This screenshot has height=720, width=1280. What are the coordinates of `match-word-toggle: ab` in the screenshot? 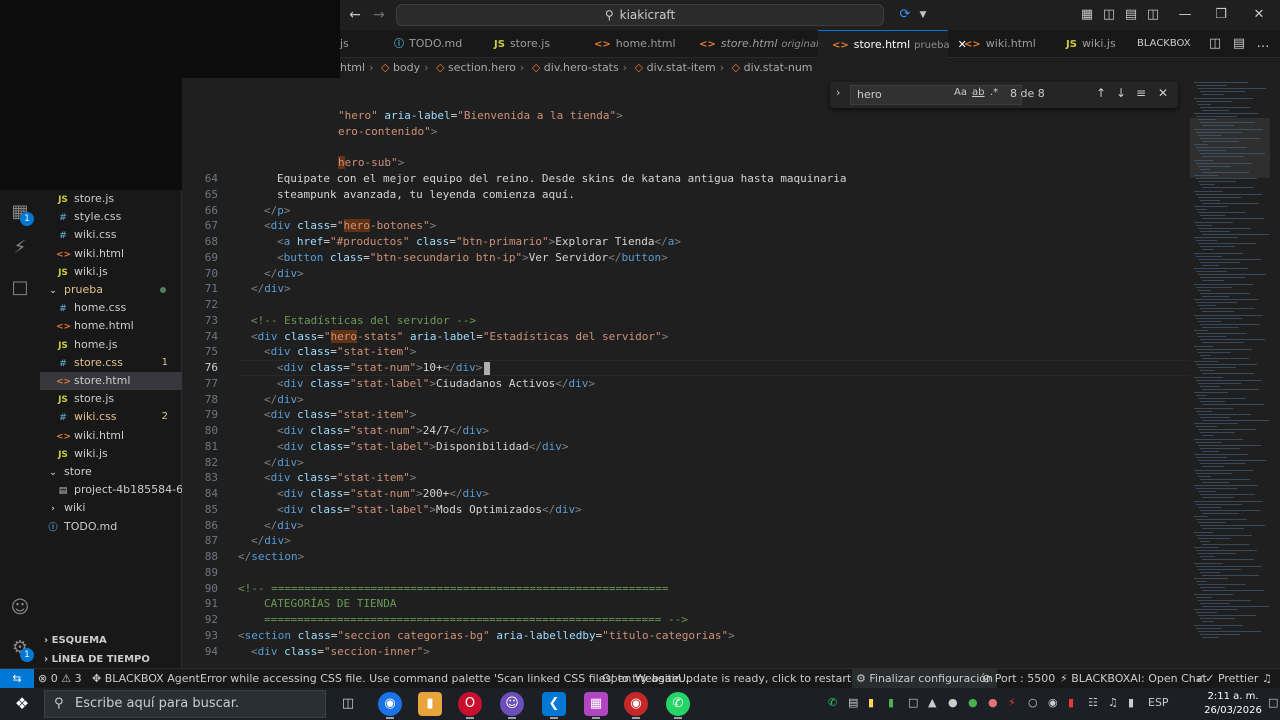 It's located at (978, 92).